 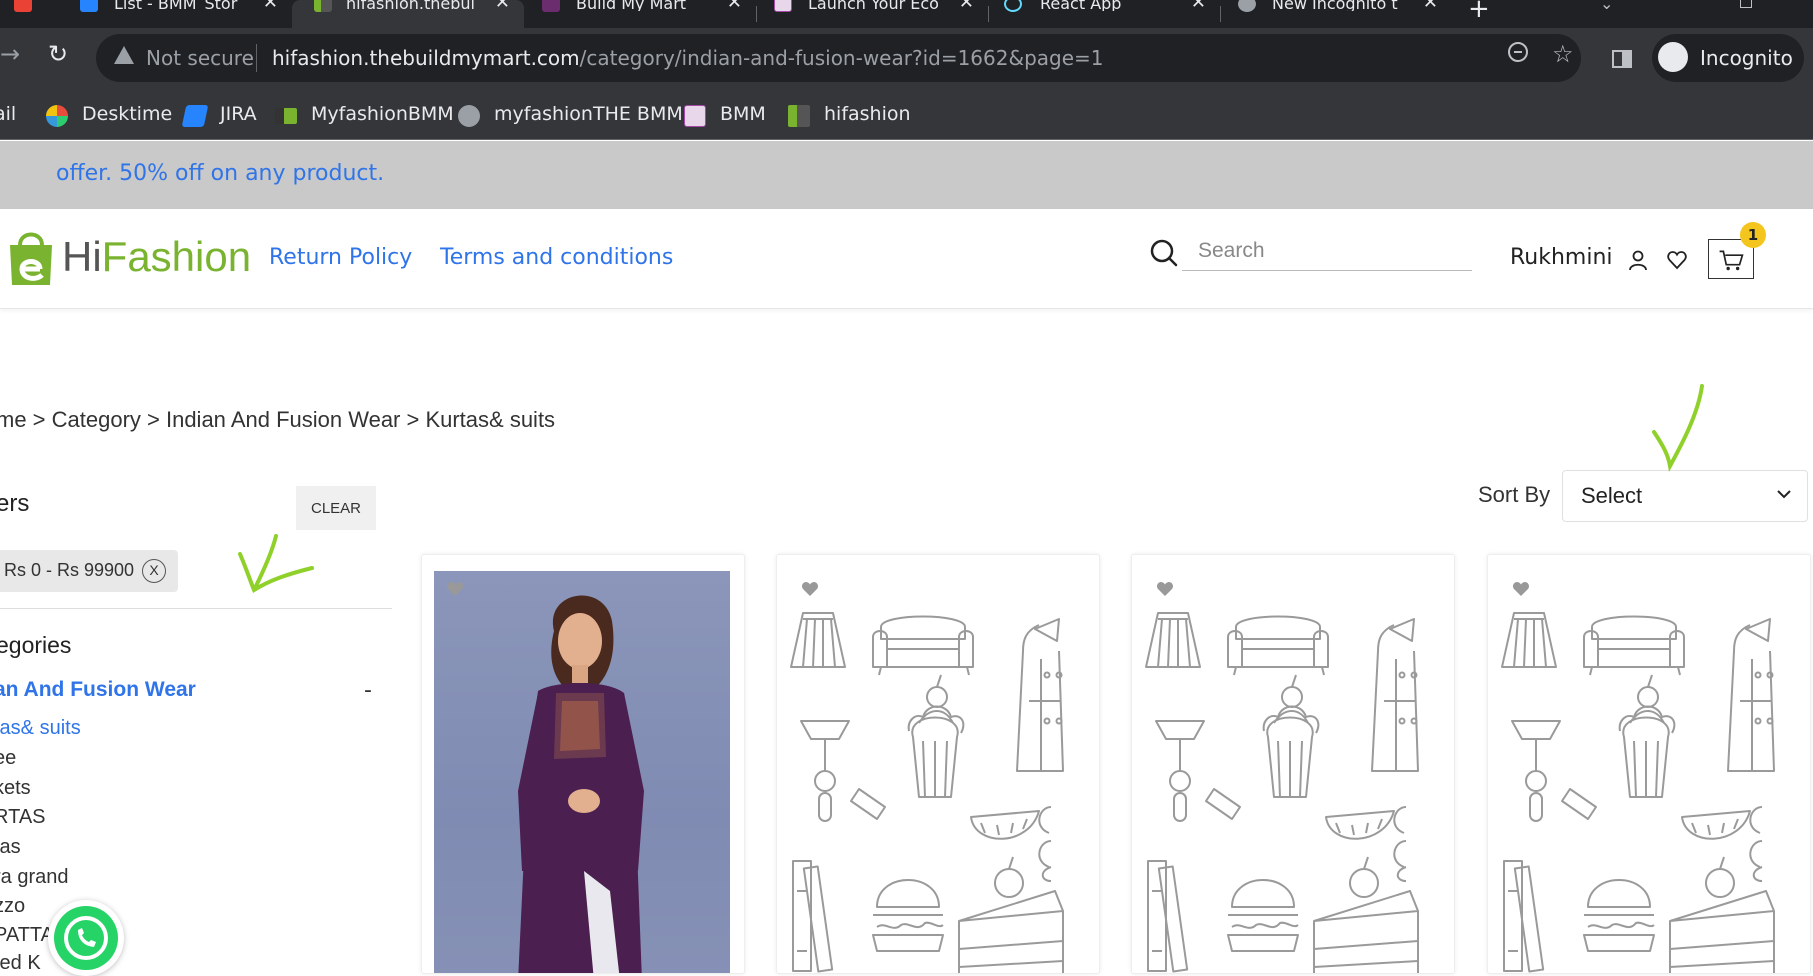 I want to click on subcategory-item: RTAS, so click(x=23, y=817).